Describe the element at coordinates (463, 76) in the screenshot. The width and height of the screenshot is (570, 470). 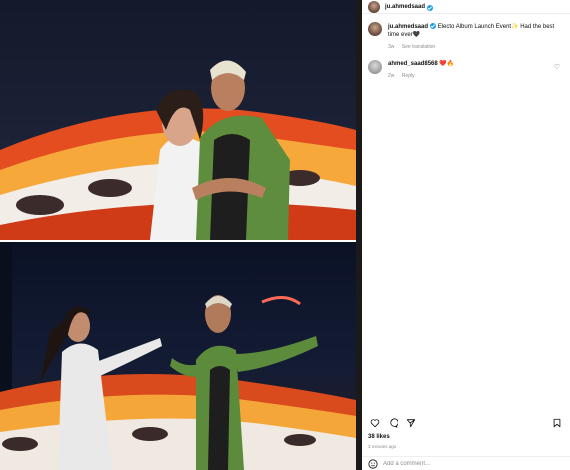
I see `comment-meta: 2w Reply` at that location.